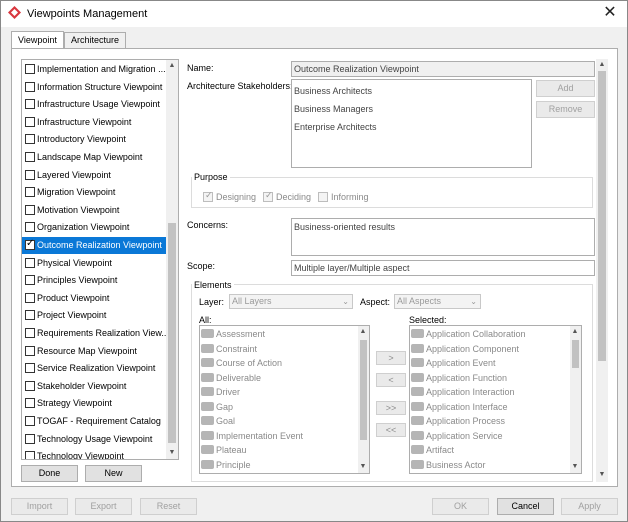 The image size is (628, 522). What do you see at coordinates (208, 196) in the screenshot?
I see `designing-checkbox: ✓` at bounding box center [208, 196].